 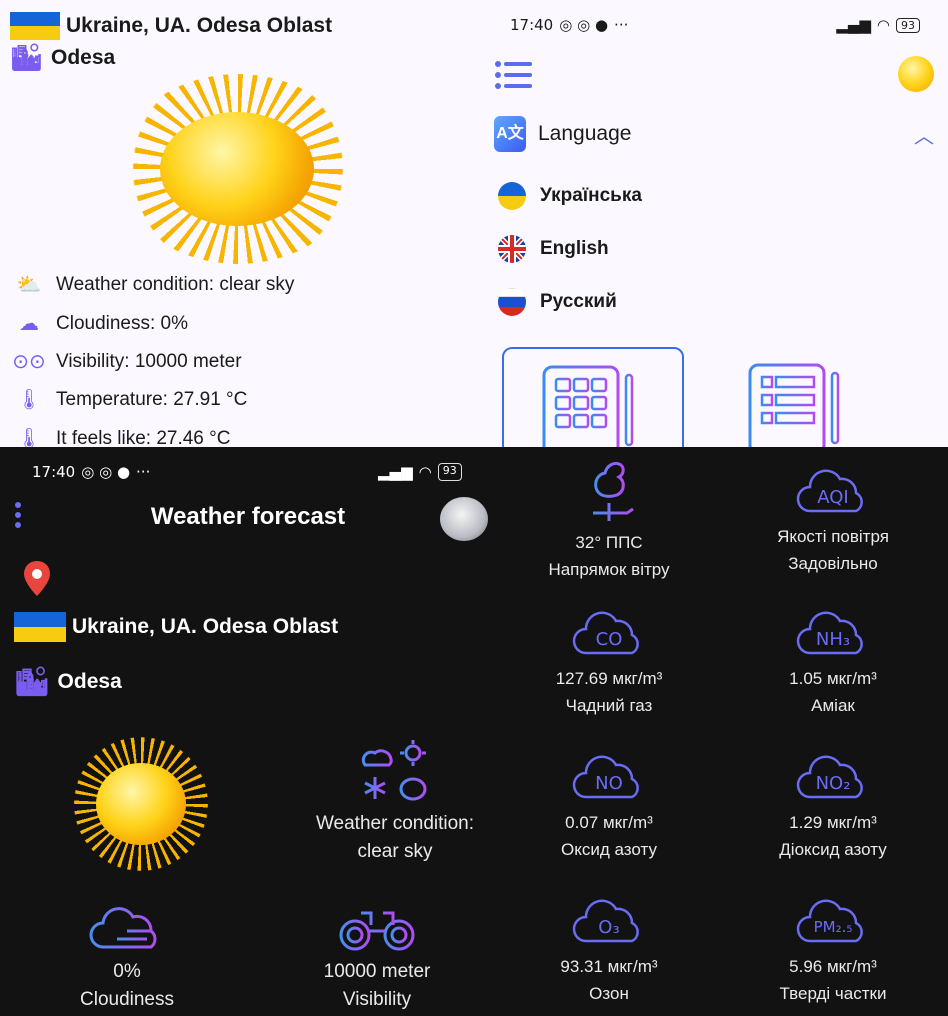 What do you see at coordinates (833, 927) in the screenshot?
I see `svg-text: PM₂.₅` at bounding box center [833, 927].